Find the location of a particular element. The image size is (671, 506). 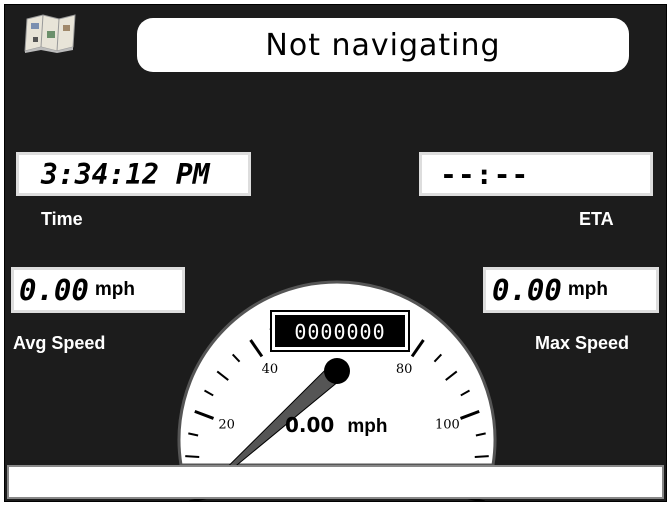

bottom-status-bar is located at coordinates (335, 482).